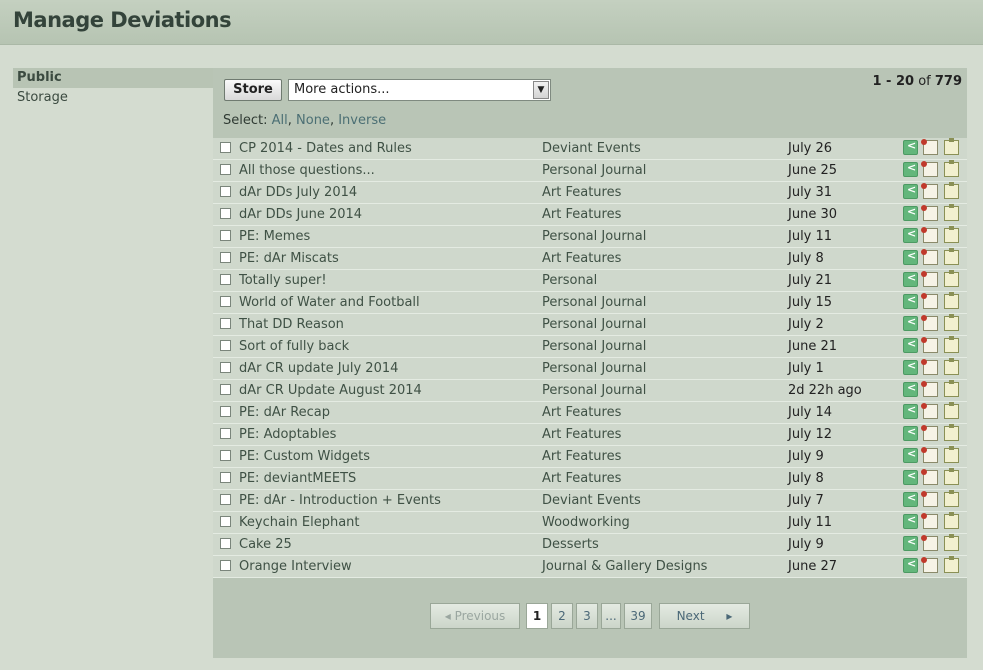  What do you see at coordinates (294, 346) in the screenshot?
I see `deviation-title-link: Sort of fully back` at bounding box center [294, 346].